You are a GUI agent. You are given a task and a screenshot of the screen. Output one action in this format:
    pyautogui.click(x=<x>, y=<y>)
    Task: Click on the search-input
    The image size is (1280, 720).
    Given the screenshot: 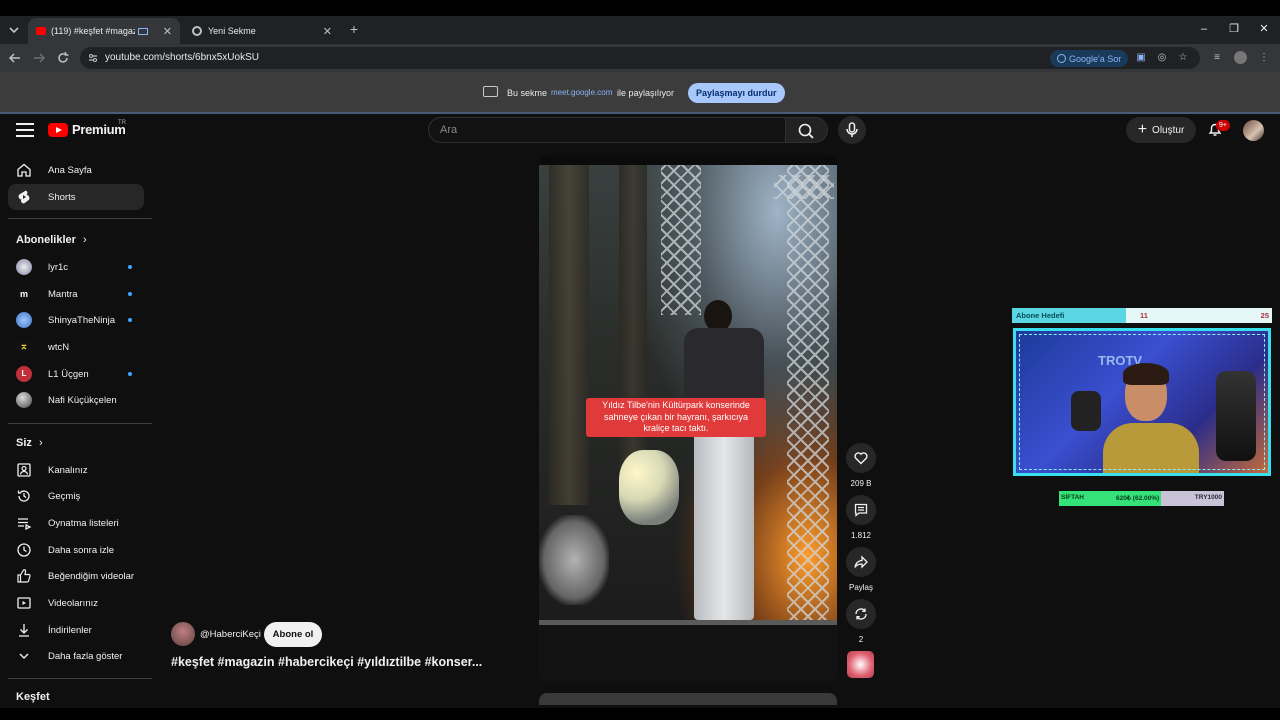 What is the action you would take?
    pyautogui.click(x=607, y=130)
    